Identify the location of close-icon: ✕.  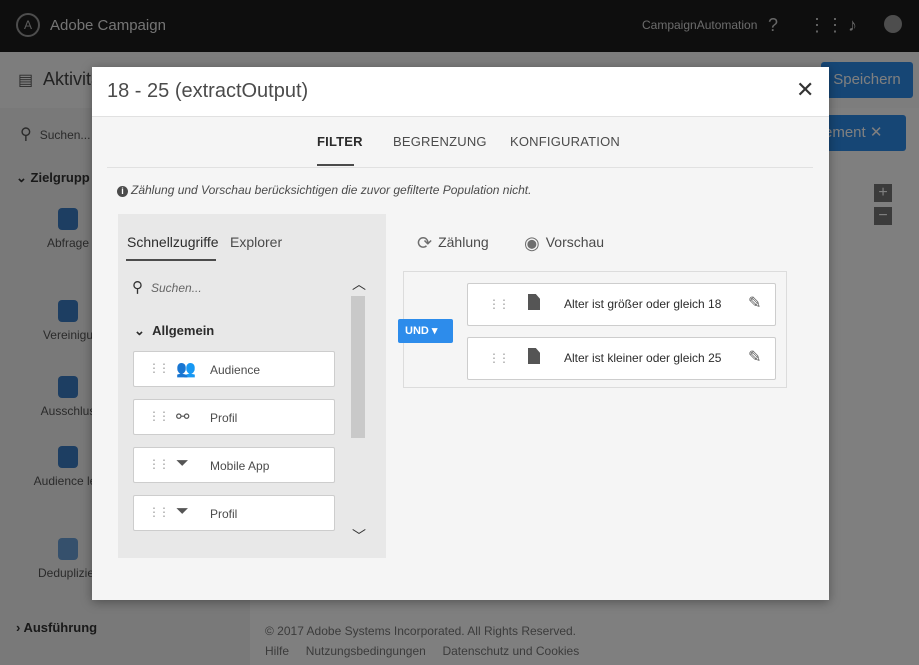
(805, 90).